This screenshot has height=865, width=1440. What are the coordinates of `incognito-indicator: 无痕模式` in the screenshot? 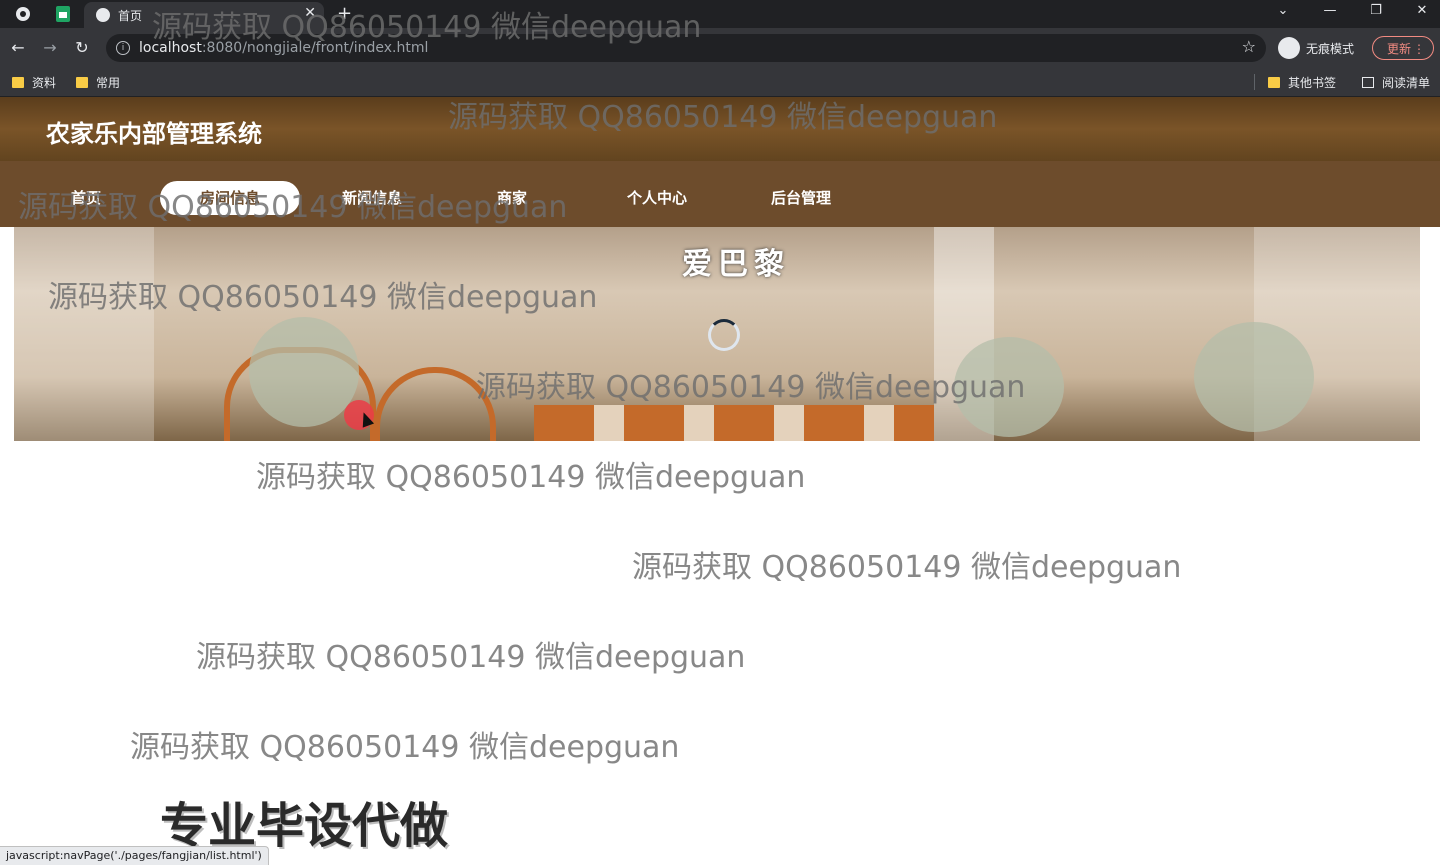 It's located at (1316, 48).